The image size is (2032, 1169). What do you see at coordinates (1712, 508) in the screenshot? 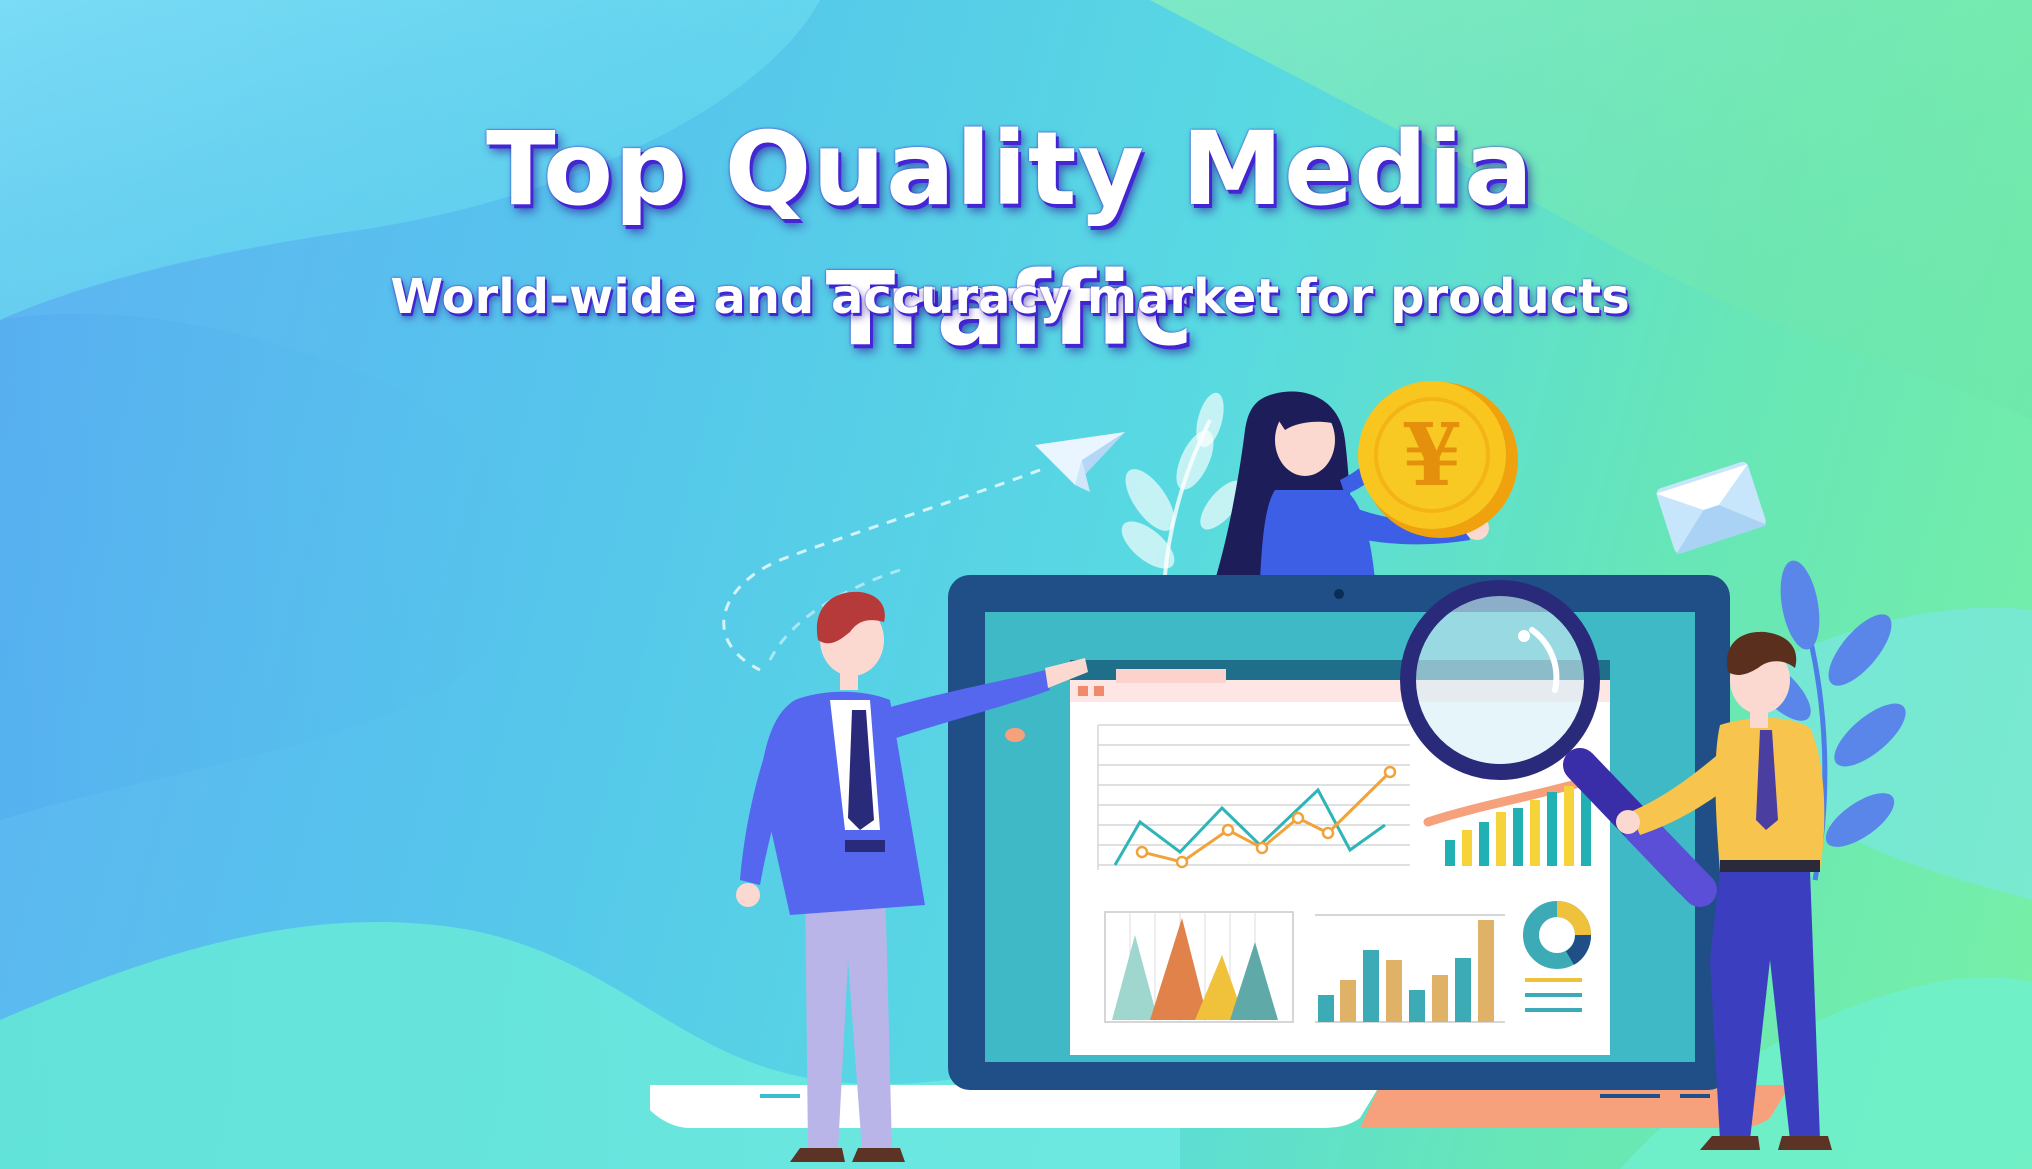
I see `envelope-icon` at bounding box center [1712, 508].